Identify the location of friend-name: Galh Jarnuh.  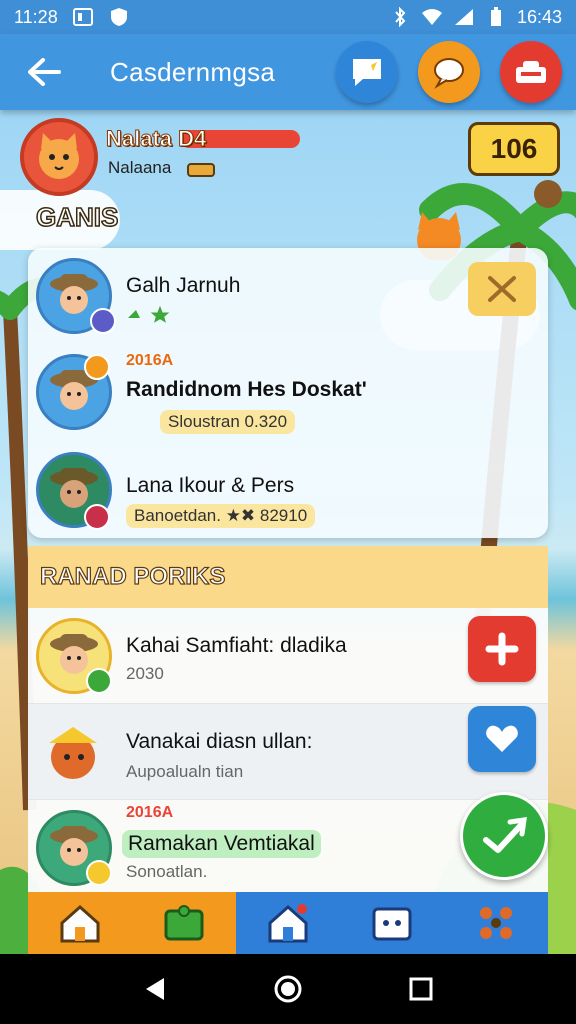
(183, 285).